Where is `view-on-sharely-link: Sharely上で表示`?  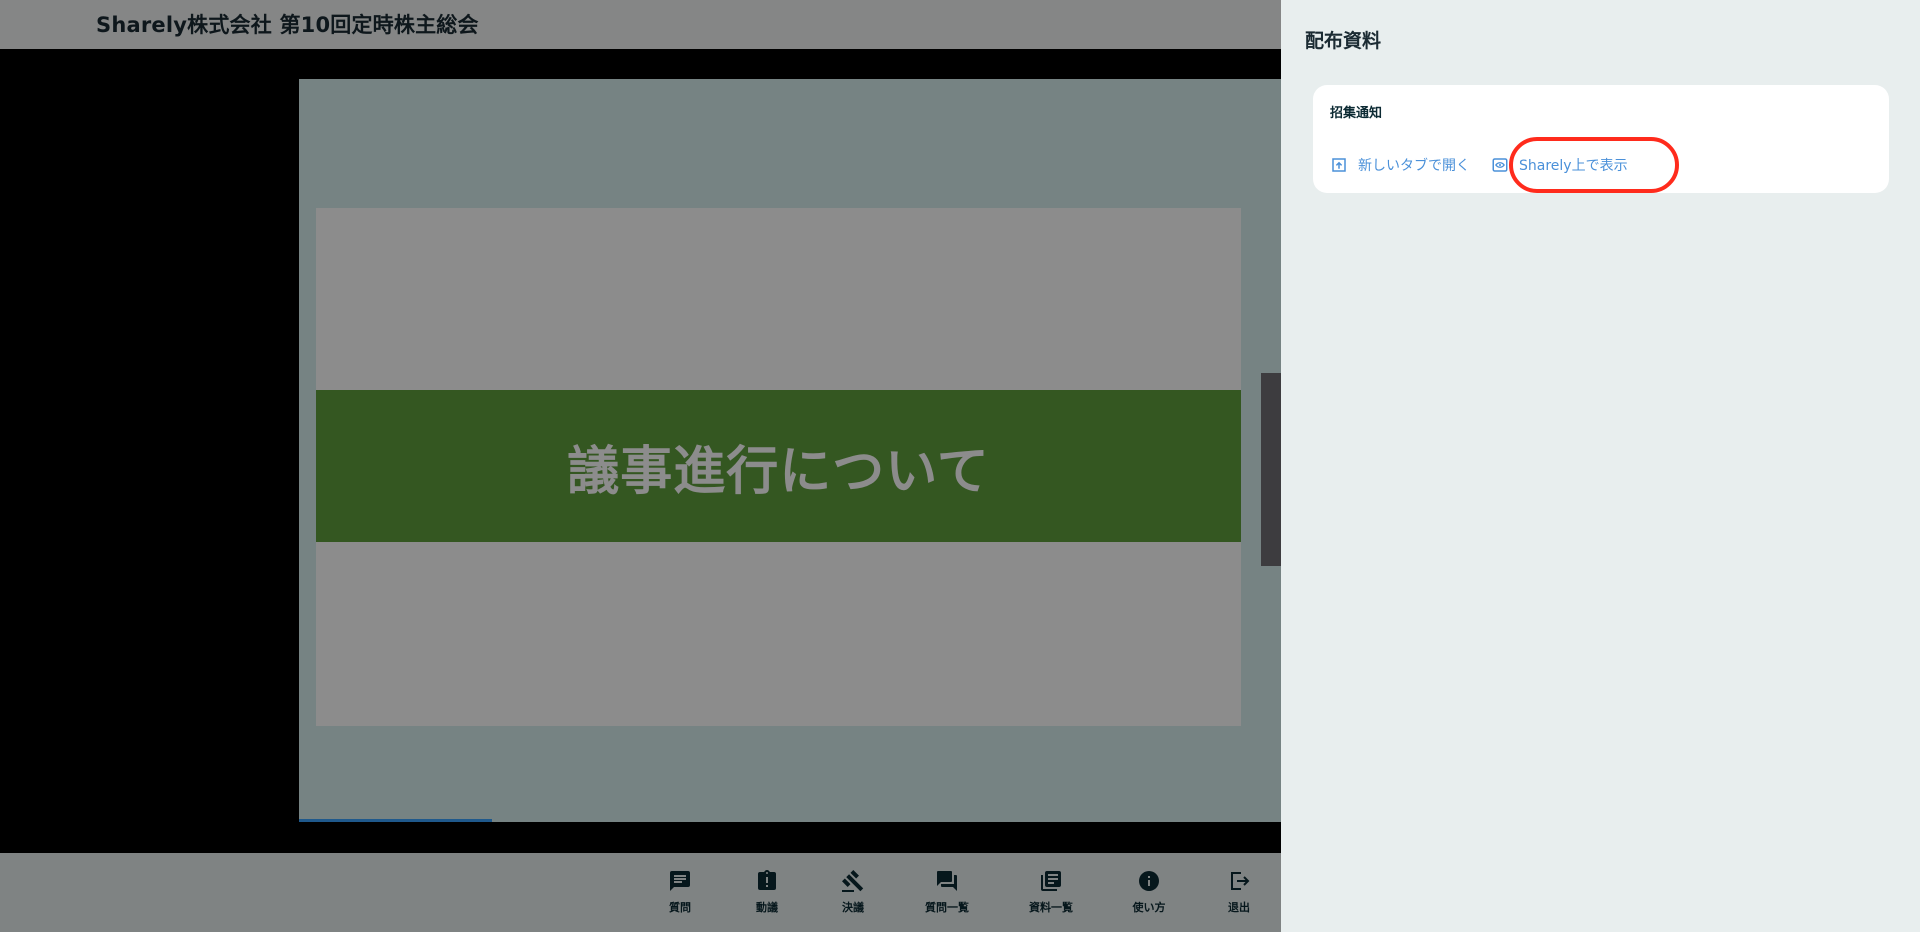 view-on-sharely-link: Sharely上で表示 is located at coordinates (1559, 165).